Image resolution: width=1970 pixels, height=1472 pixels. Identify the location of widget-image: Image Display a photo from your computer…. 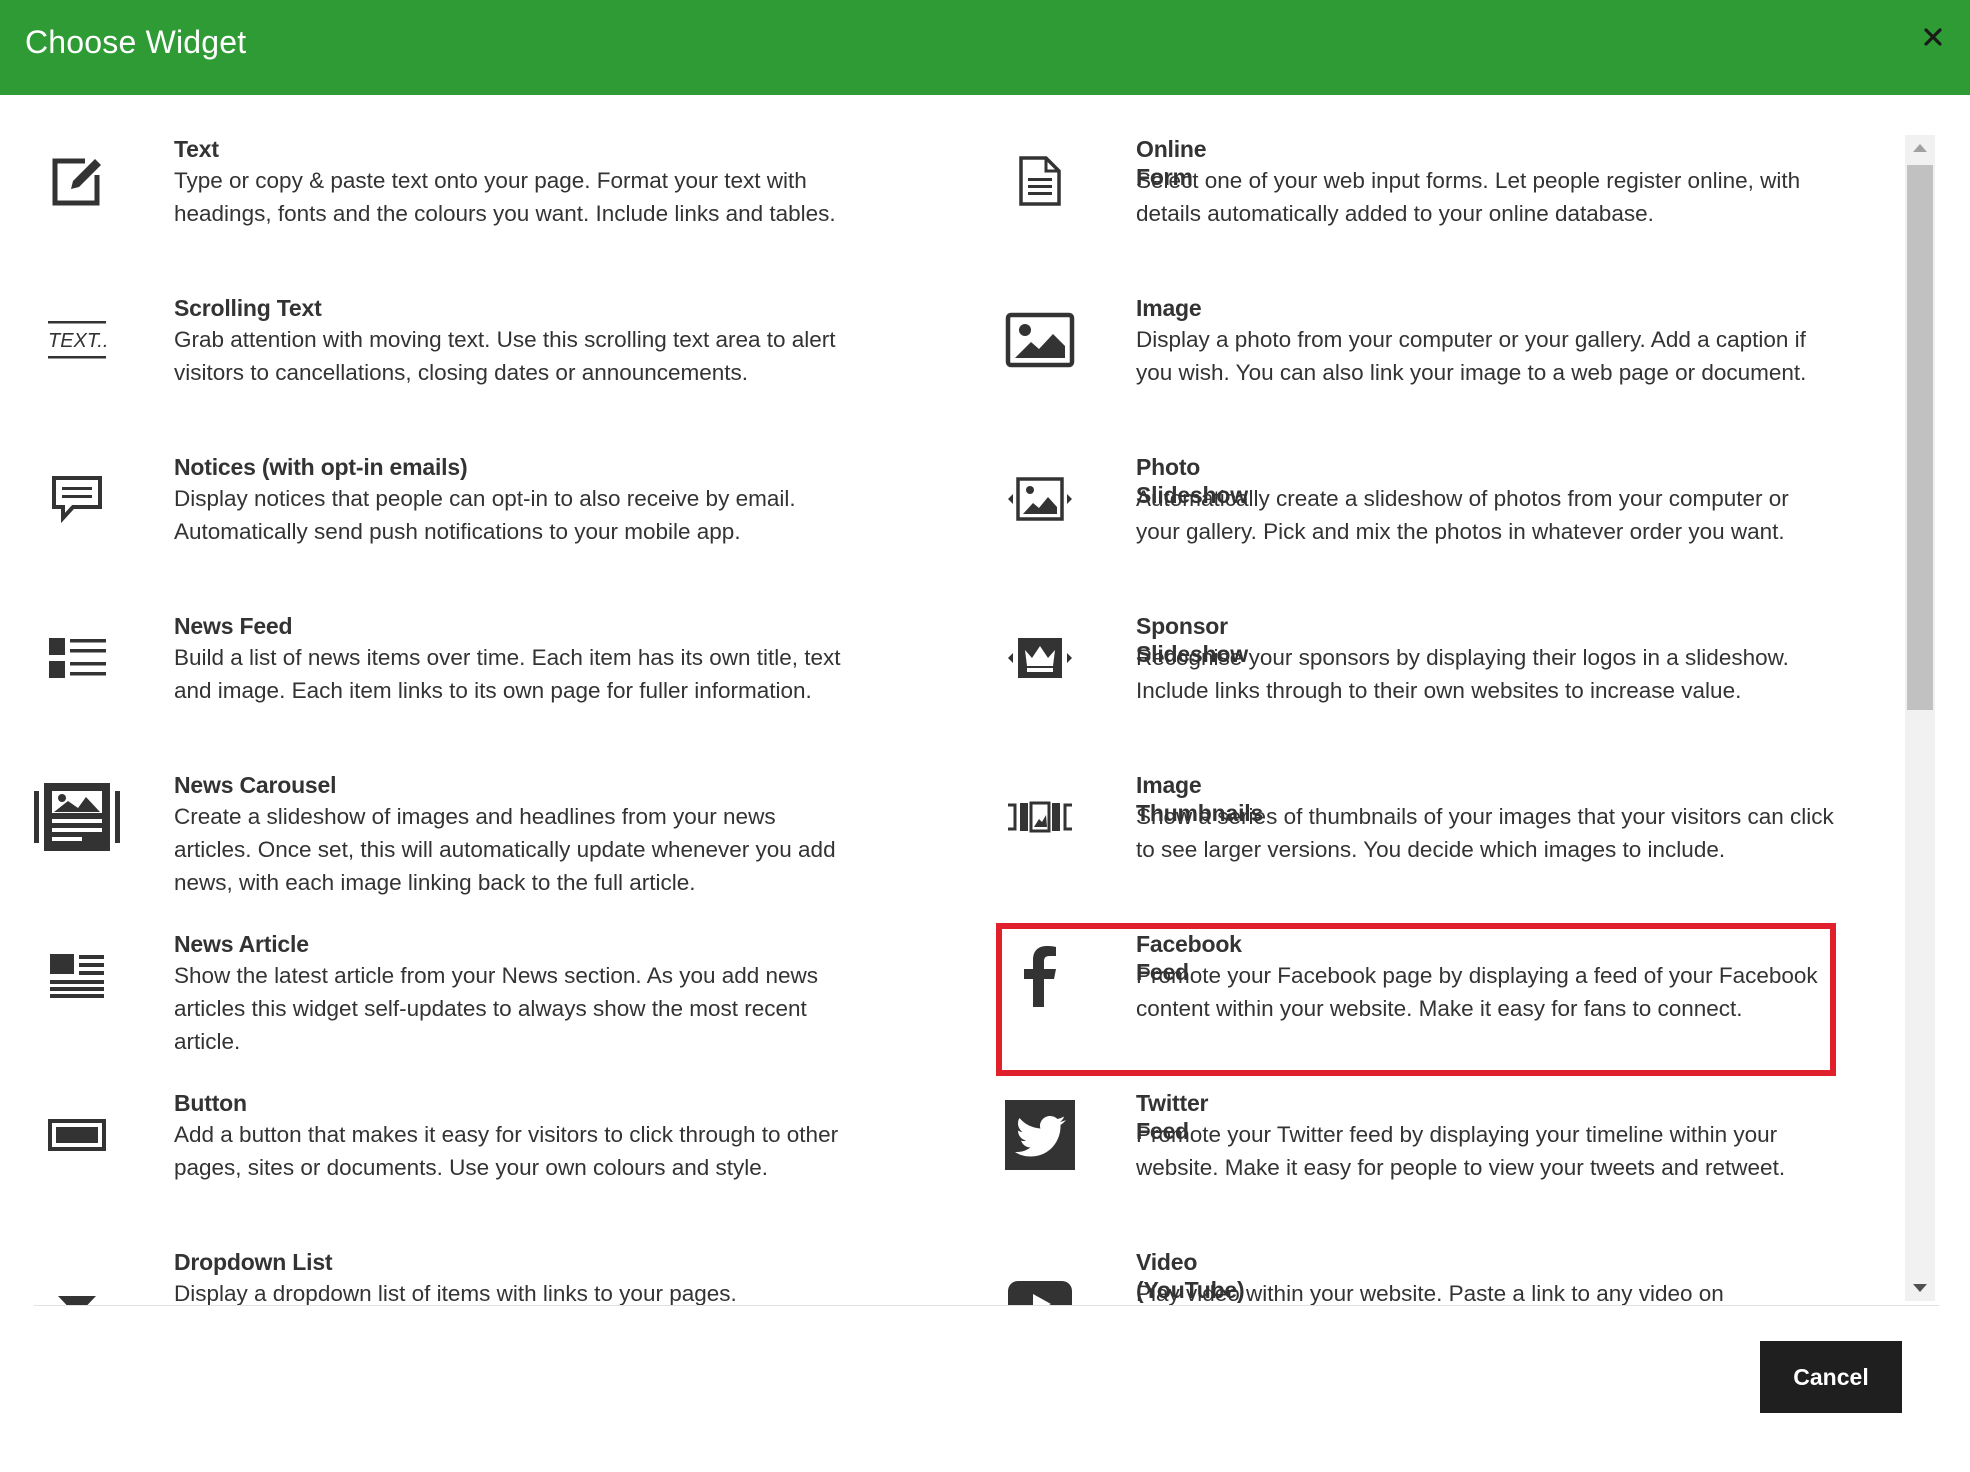
(903, 373).